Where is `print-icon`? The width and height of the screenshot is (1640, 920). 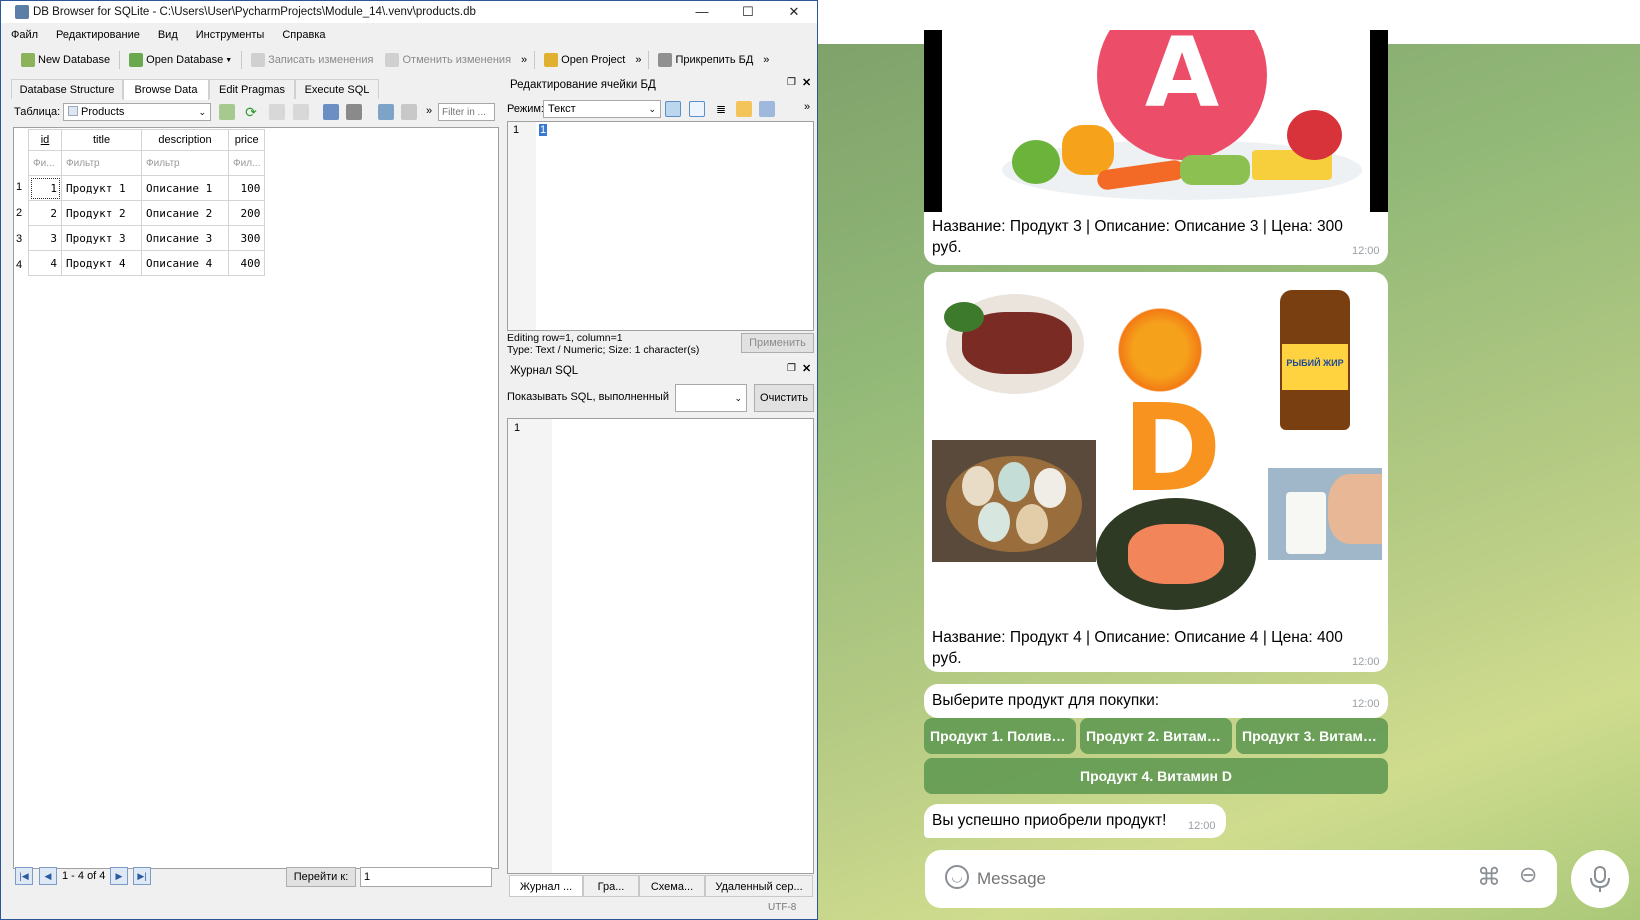 print-icon is located at coordinates (354, 112).